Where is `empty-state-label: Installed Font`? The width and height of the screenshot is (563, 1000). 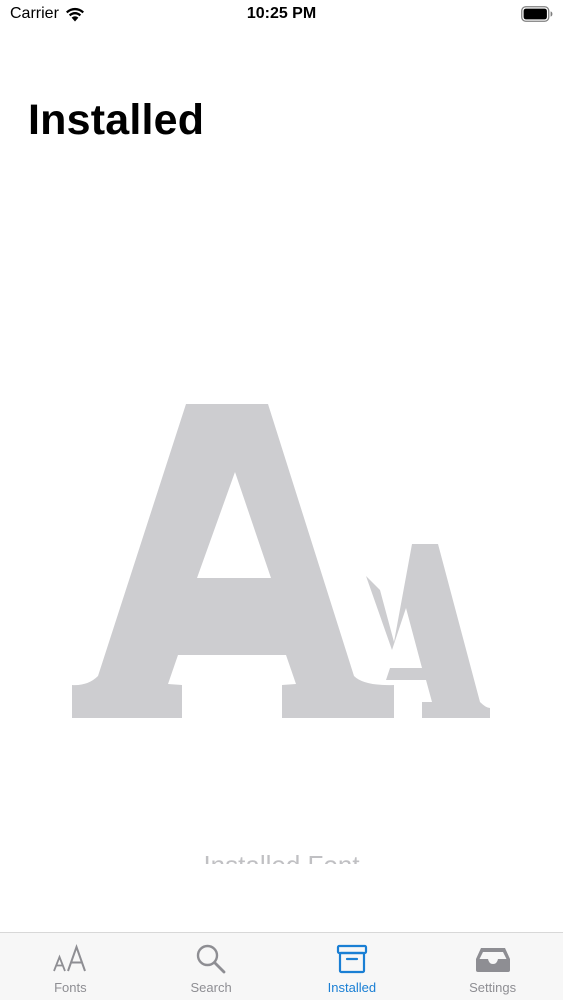
empty-state-label: Installed Font is located at coordinates (281, 856).